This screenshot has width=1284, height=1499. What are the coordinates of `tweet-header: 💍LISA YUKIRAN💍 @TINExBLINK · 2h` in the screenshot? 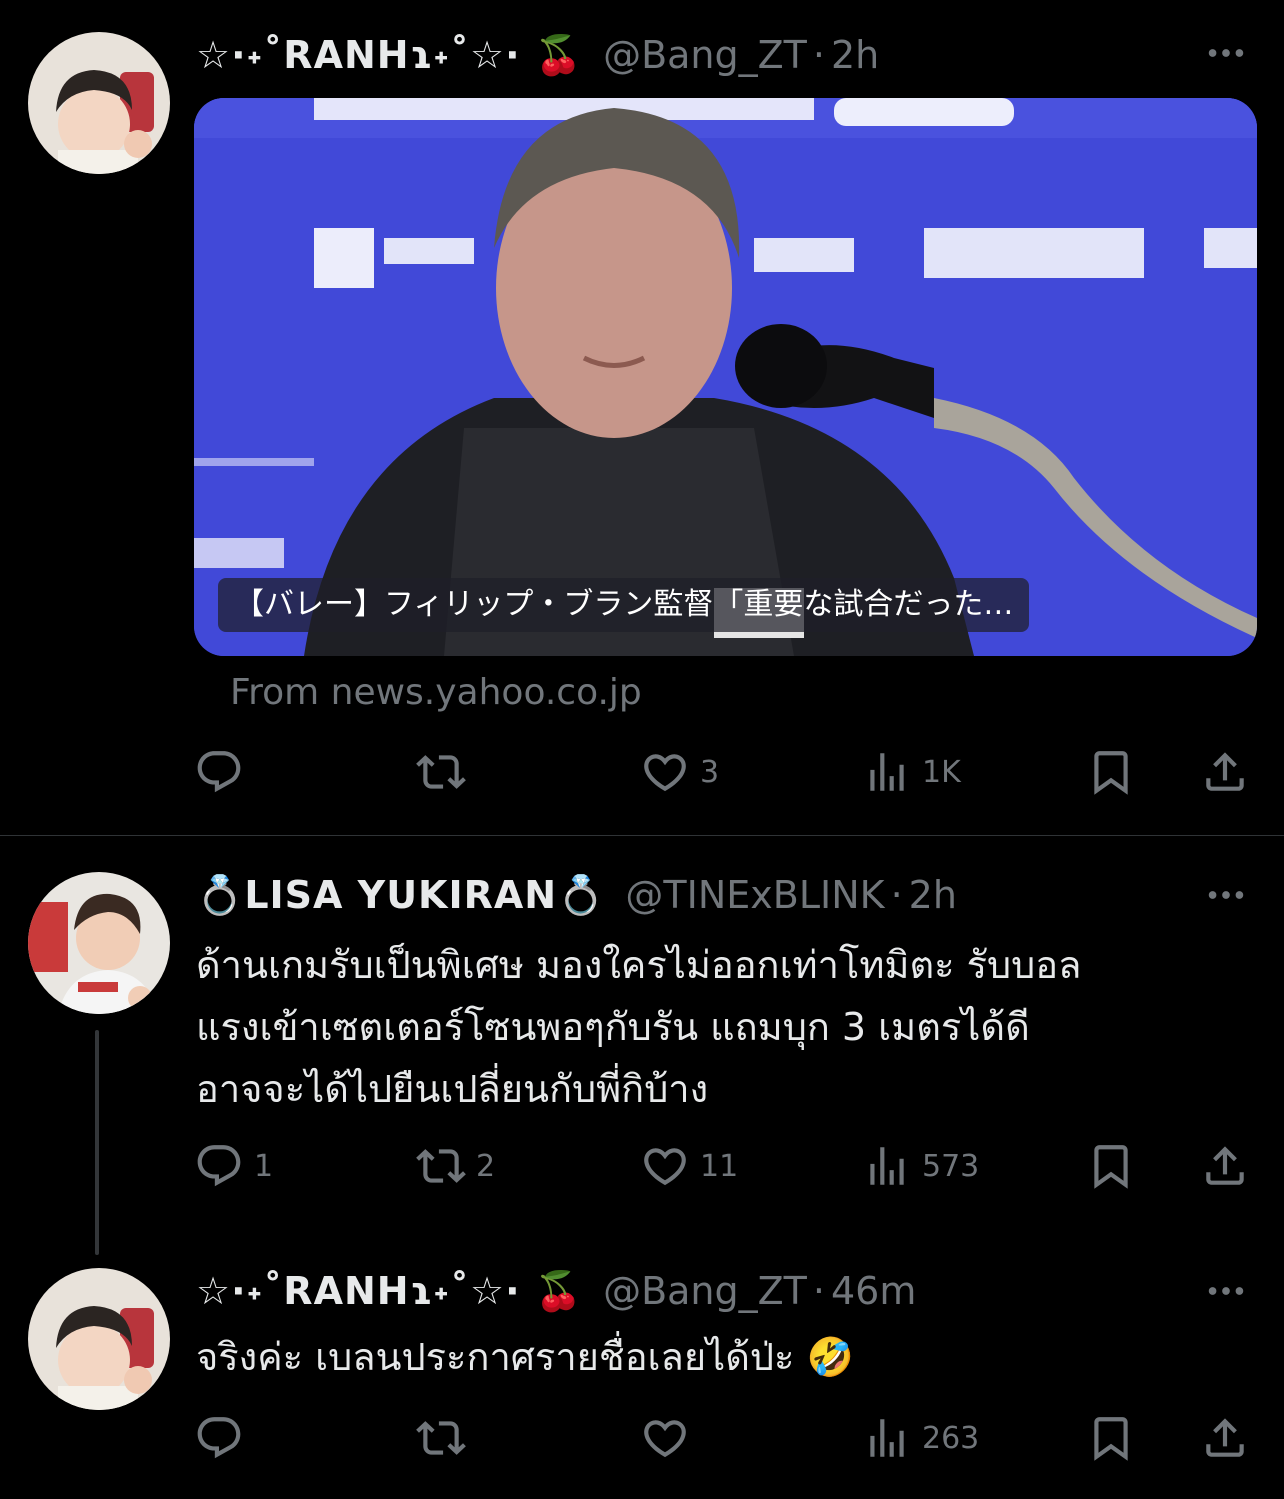 It's located at (576, 895).